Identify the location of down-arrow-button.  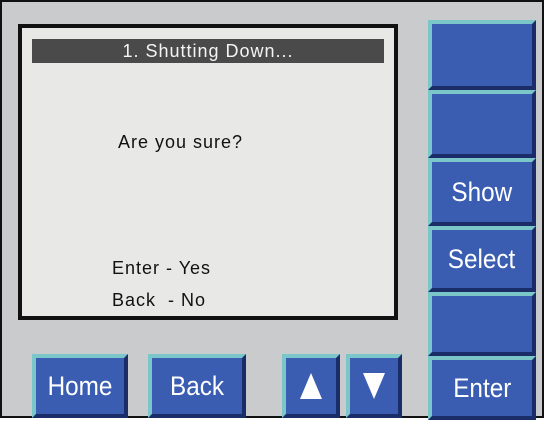
(374, 386).